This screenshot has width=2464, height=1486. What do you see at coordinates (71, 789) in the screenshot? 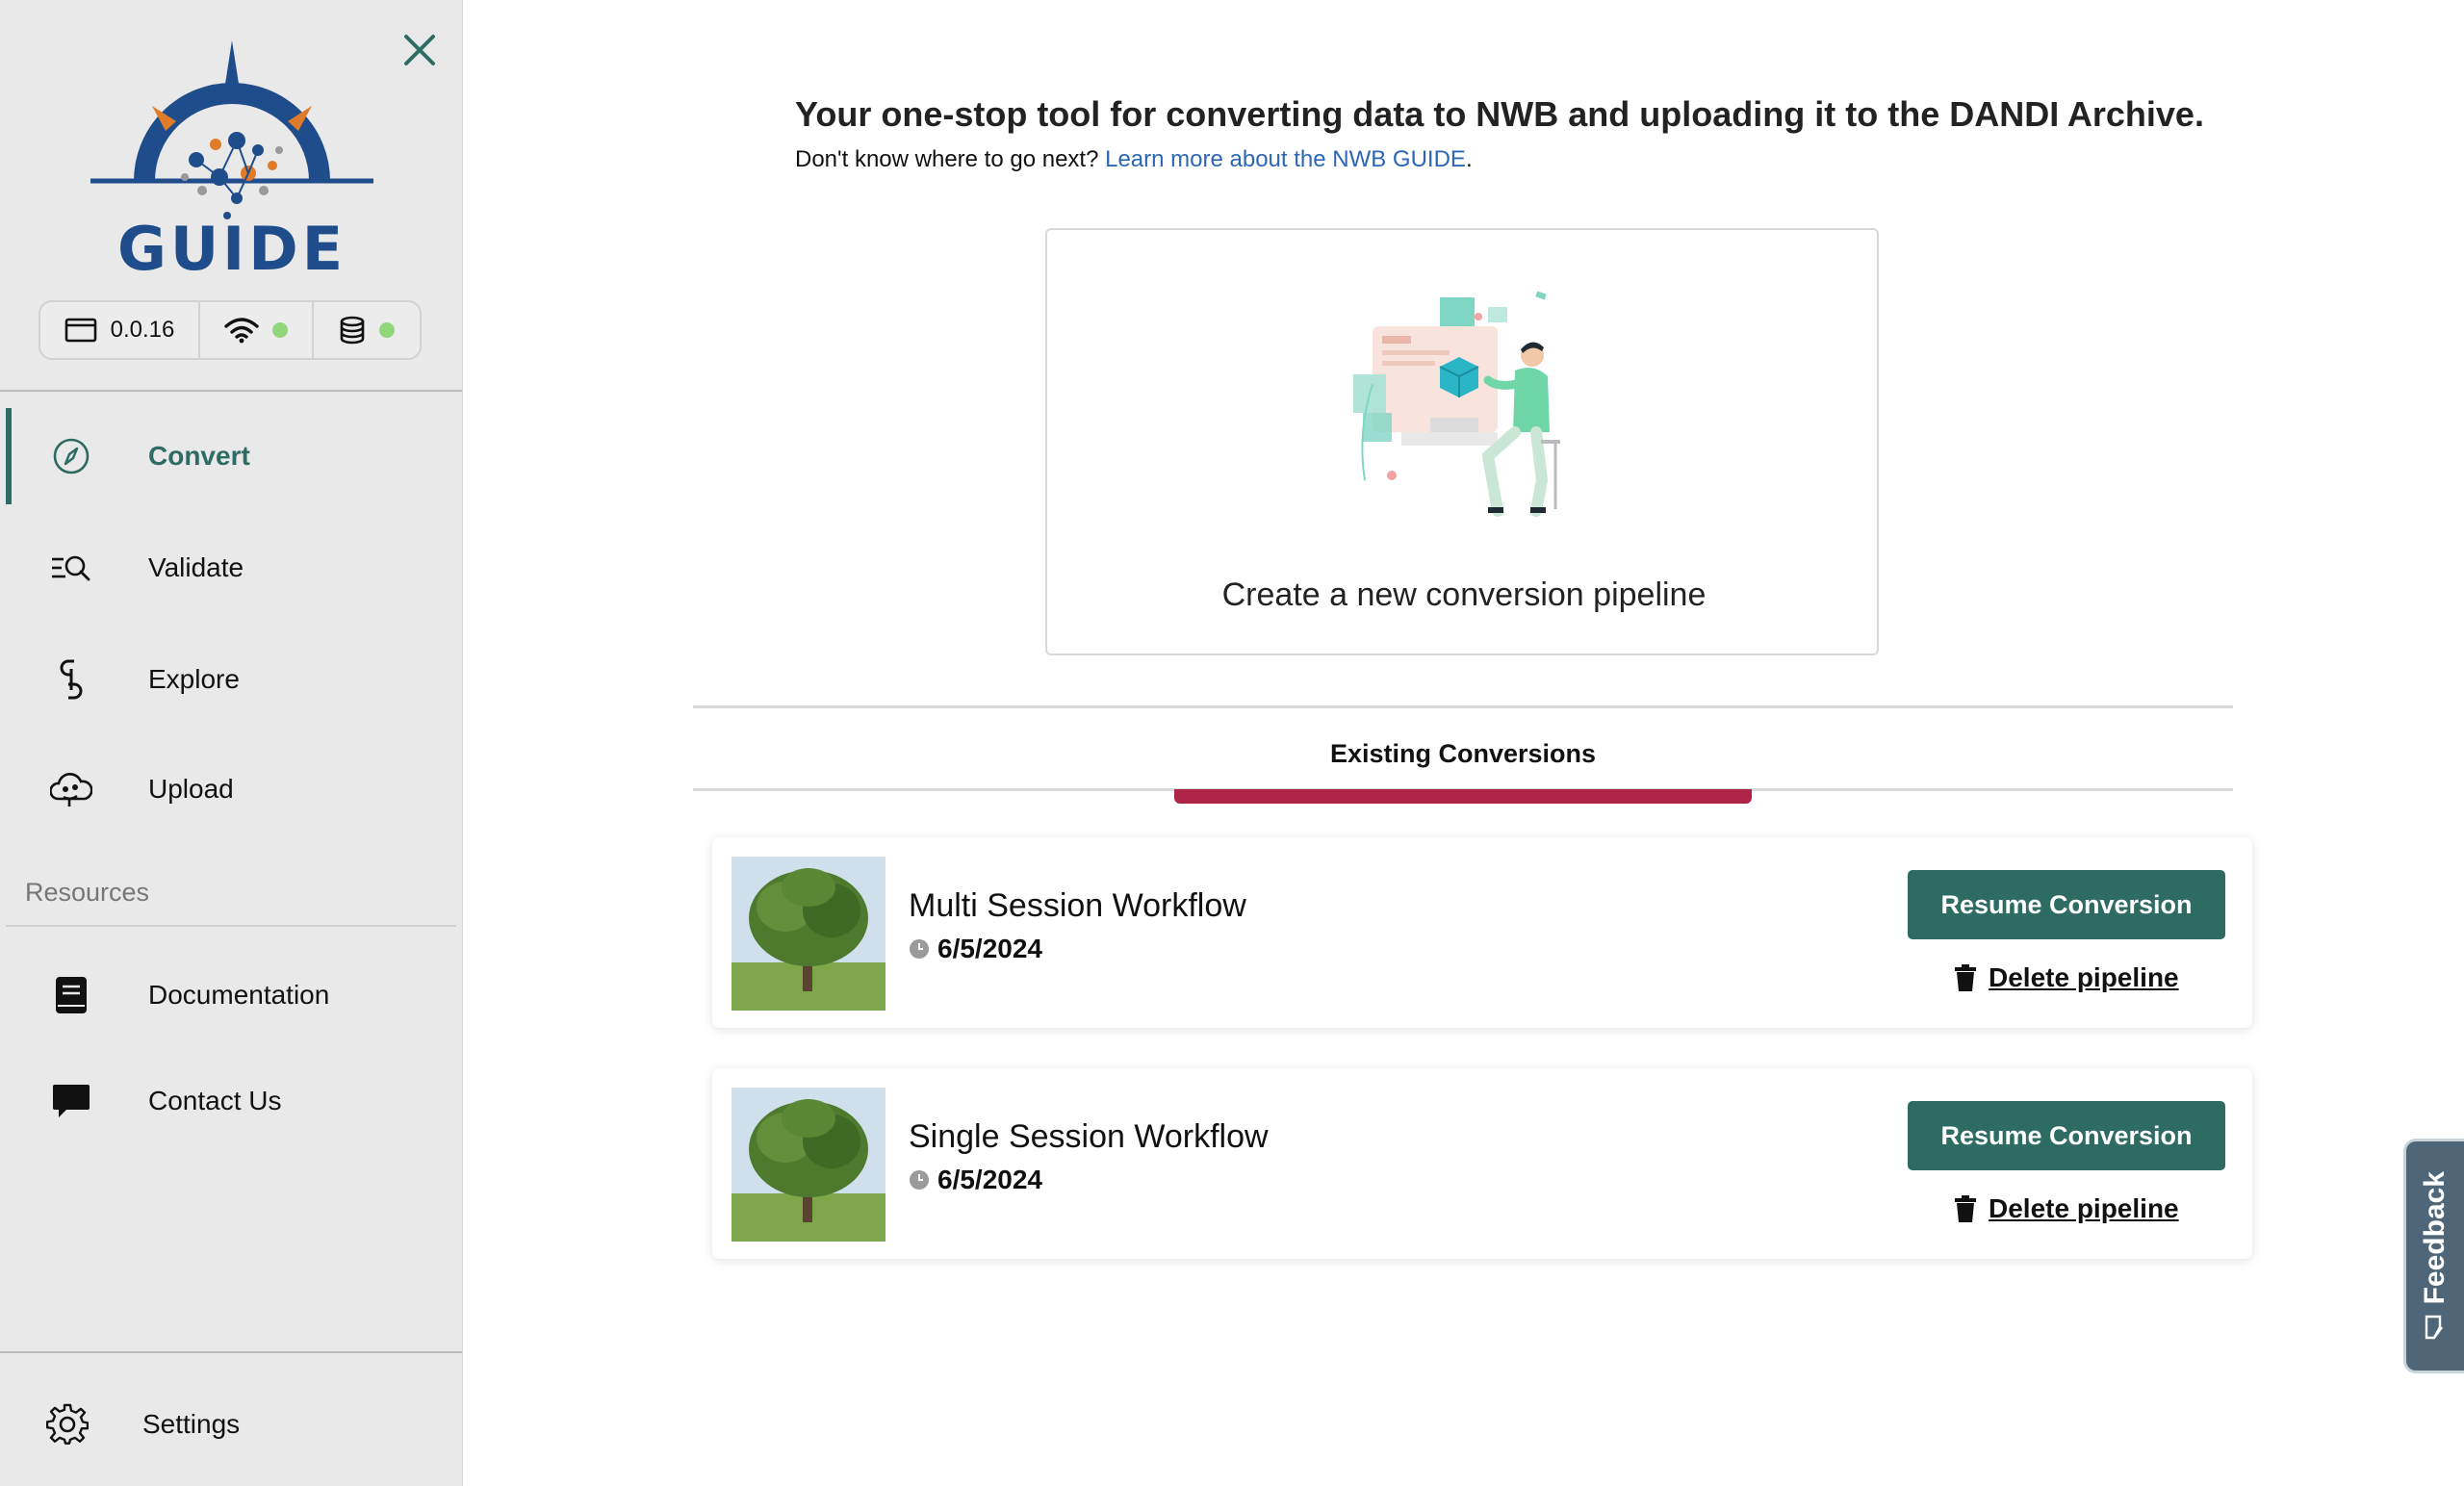
I see `cloud-upload-icon` at bounding box center [71, 789].